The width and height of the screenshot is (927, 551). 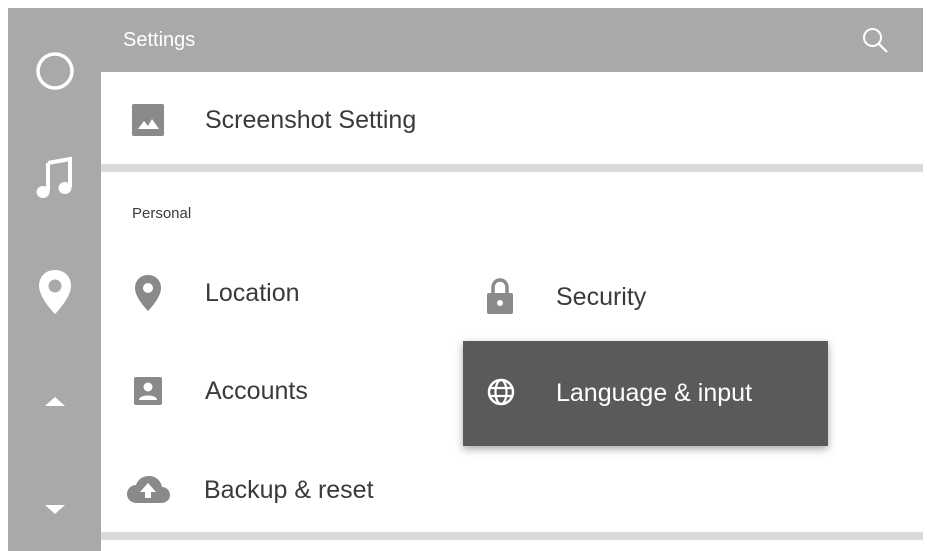 What do you see at coordinates (252, 292) in the screenshot?
I see `location-label: Location` at bounding box center [252, 292].